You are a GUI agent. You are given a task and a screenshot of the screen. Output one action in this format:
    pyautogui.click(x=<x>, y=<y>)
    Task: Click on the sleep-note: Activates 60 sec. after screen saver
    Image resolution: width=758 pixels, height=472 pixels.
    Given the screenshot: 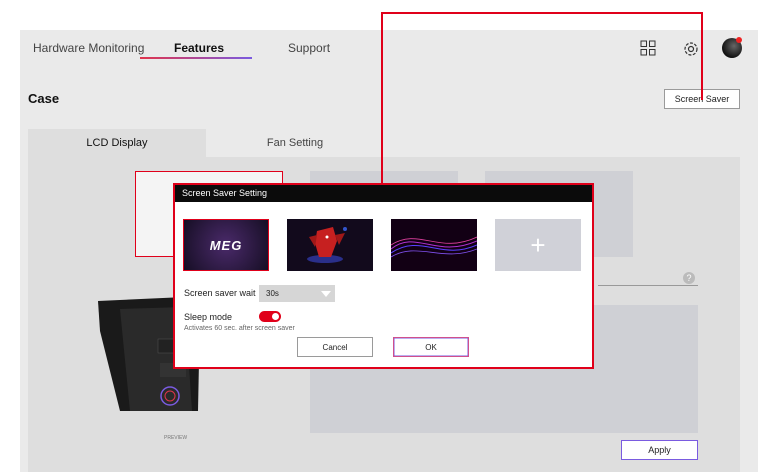 What is the action you would take?
    pyautogui.click(x=239, y=328)
    